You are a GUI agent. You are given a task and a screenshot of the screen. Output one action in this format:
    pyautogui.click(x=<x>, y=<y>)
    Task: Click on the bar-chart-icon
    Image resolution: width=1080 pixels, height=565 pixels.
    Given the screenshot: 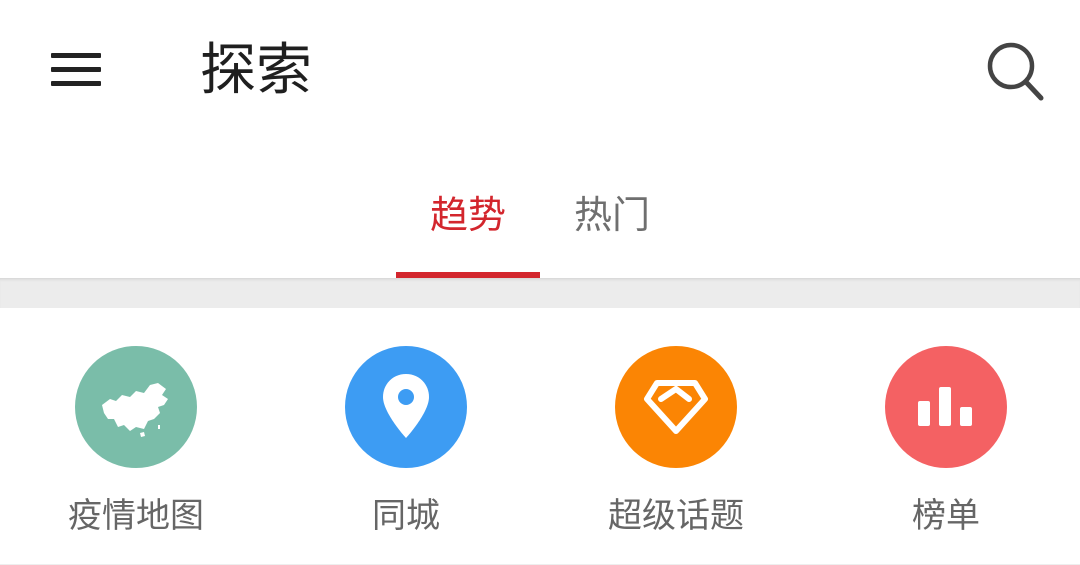 What is the action you would take?
    pyautogui.click(x=945, y=406)
    